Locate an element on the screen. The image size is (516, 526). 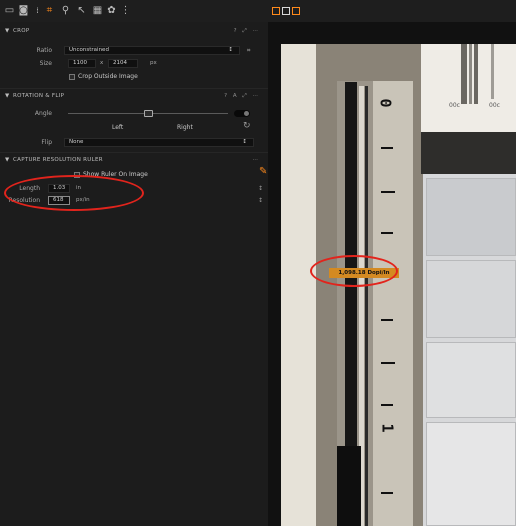
crop-tool-icon: ⌗ is located at coordinates (248, 50).